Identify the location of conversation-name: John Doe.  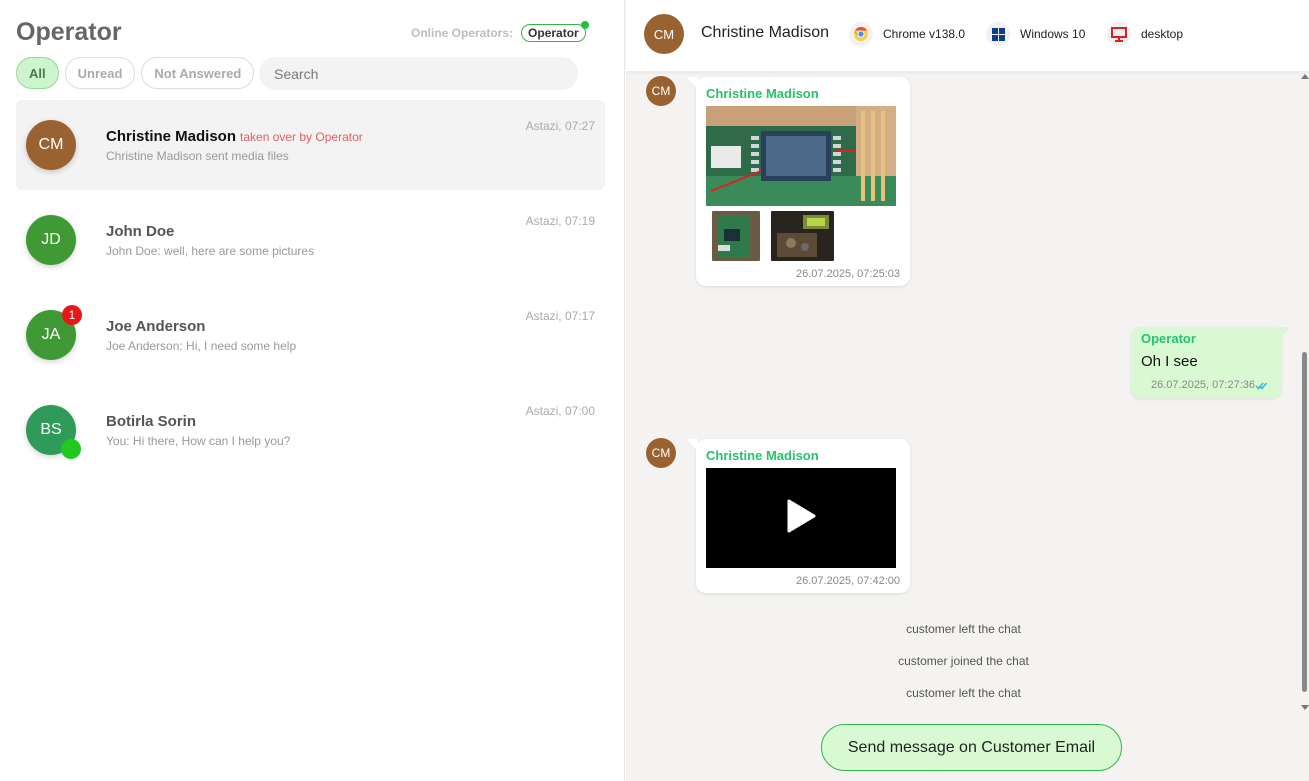
(140, 231).